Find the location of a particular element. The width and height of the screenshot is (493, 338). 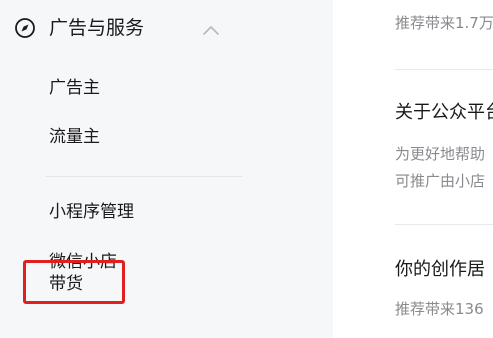

article-desc-line: 为更好地帮助 is located at coordinates (440, 154).